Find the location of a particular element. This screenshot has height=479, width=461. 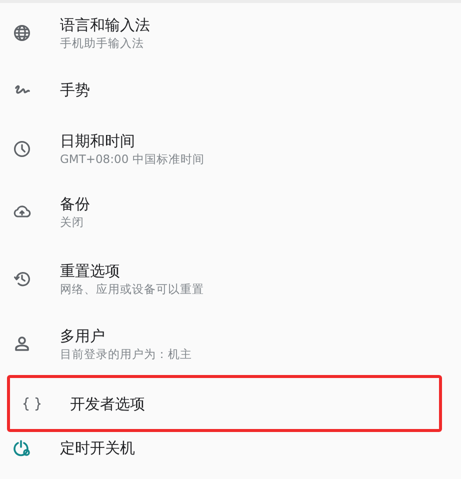

settings-item: 手势 is located at coordinates (230, 90).